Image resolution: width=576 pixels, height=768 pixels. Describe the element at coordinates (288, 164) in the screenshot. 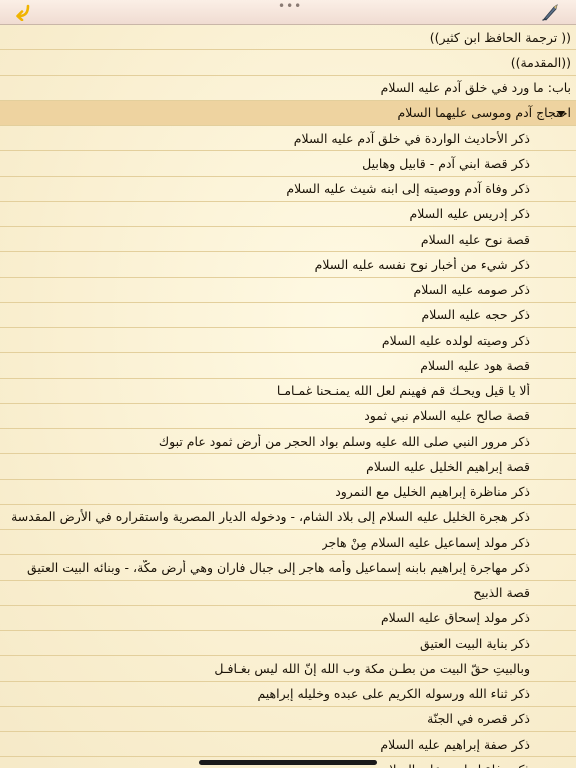

I see `list-item: ذكر قصة ابني آدم - قابيل وهابيل` at that location.